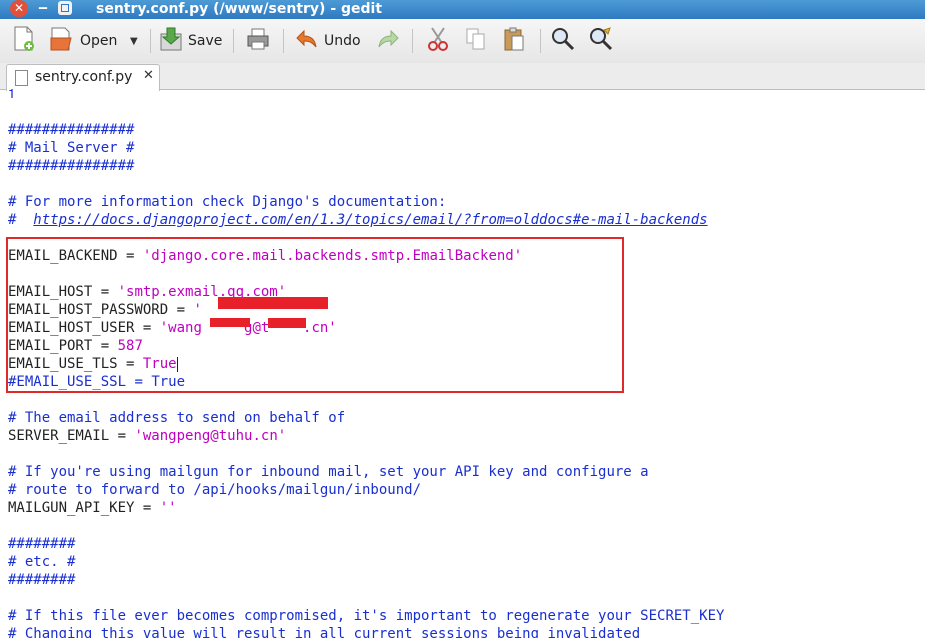 Image resolution: width=925 pixels, height=638 pixels. What do you see at coordinates (21, 220) in the screenshot?
I see `code-comment: #` at bounding box center [21, 220].